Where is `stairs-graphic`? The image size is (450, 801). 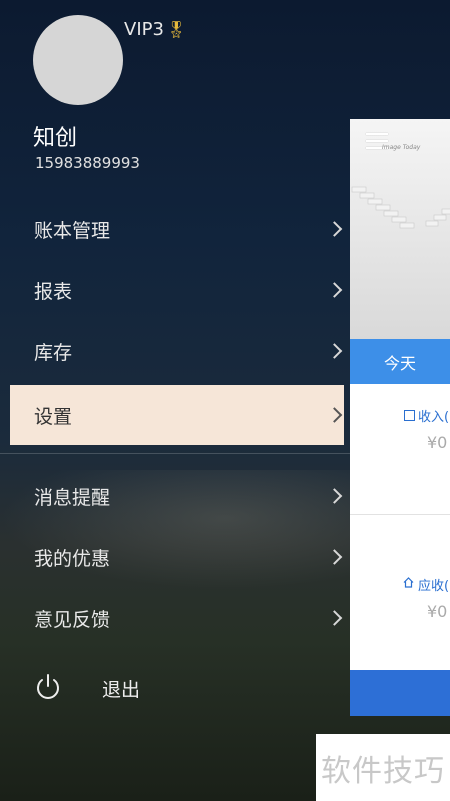 stairs-graphic is located at coordinates (400, 207).